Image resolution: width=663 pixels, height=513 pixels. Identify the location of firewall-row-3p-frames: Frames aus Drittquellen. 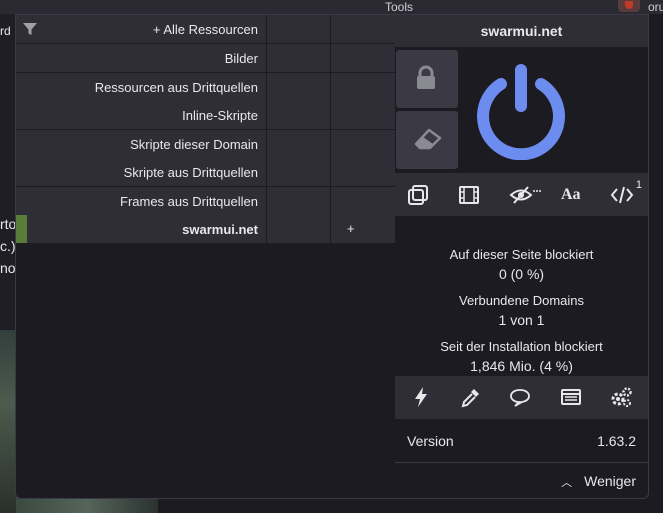
(205, 201).